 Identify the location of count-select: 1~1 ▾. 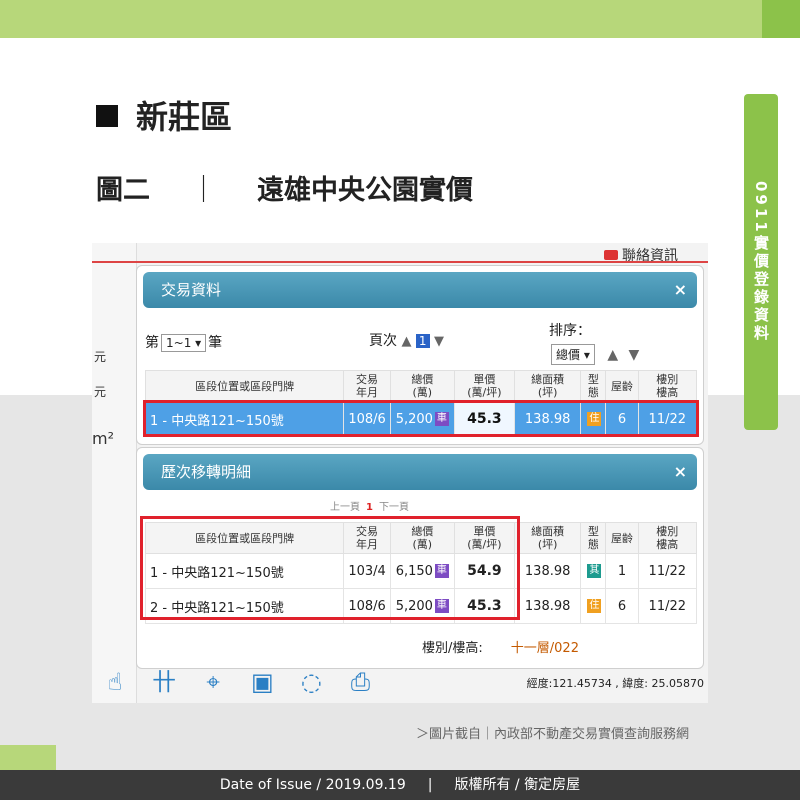
(184, 343).